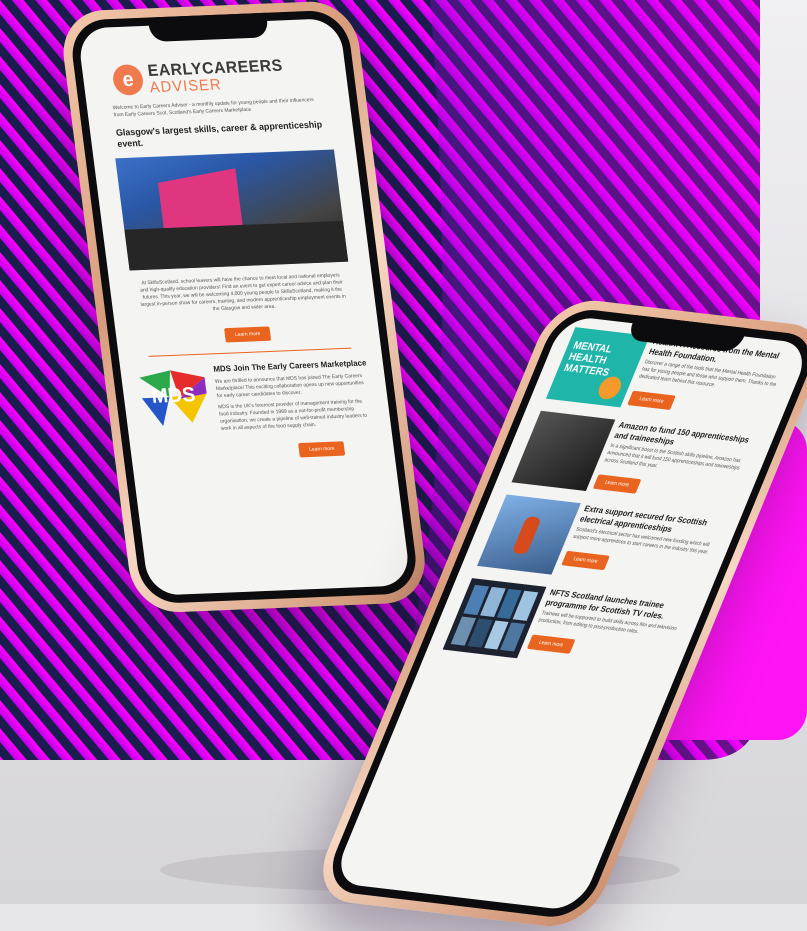  I want to click on hero-image, so click(232, 210).